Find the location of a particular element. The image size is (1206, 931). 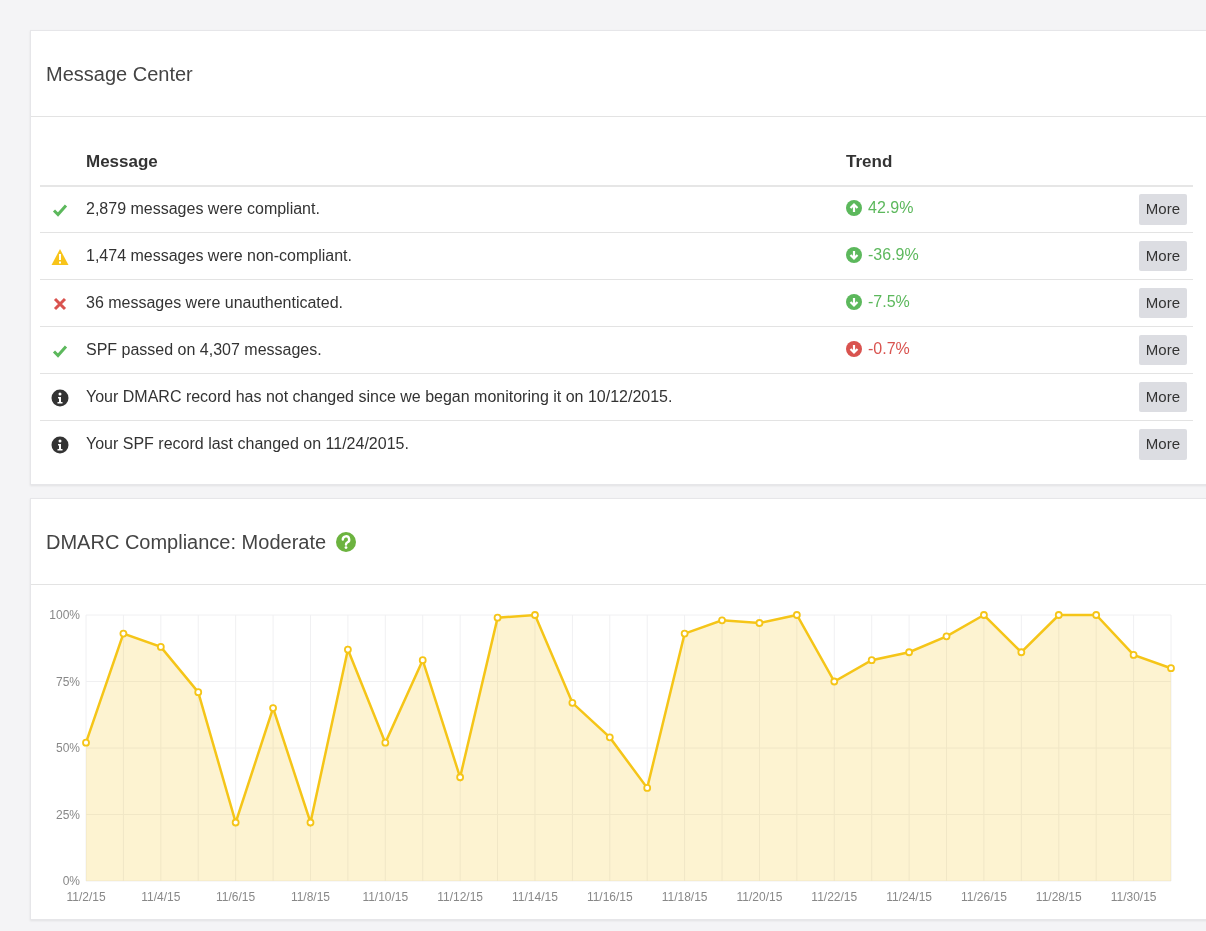

axis-label: 11/12/15 is located at coordinates (460, 896).